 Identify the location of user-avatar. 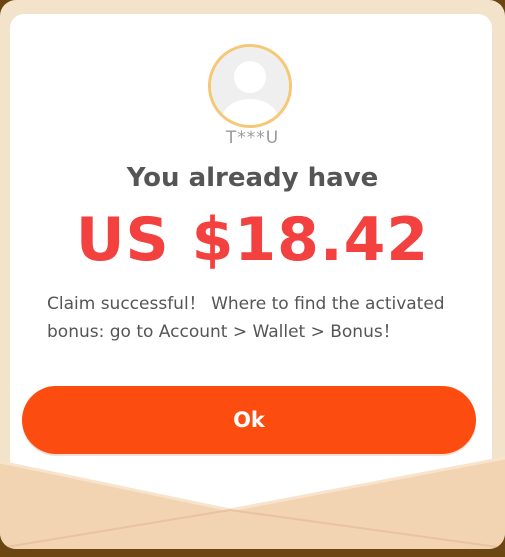
(250, 86).